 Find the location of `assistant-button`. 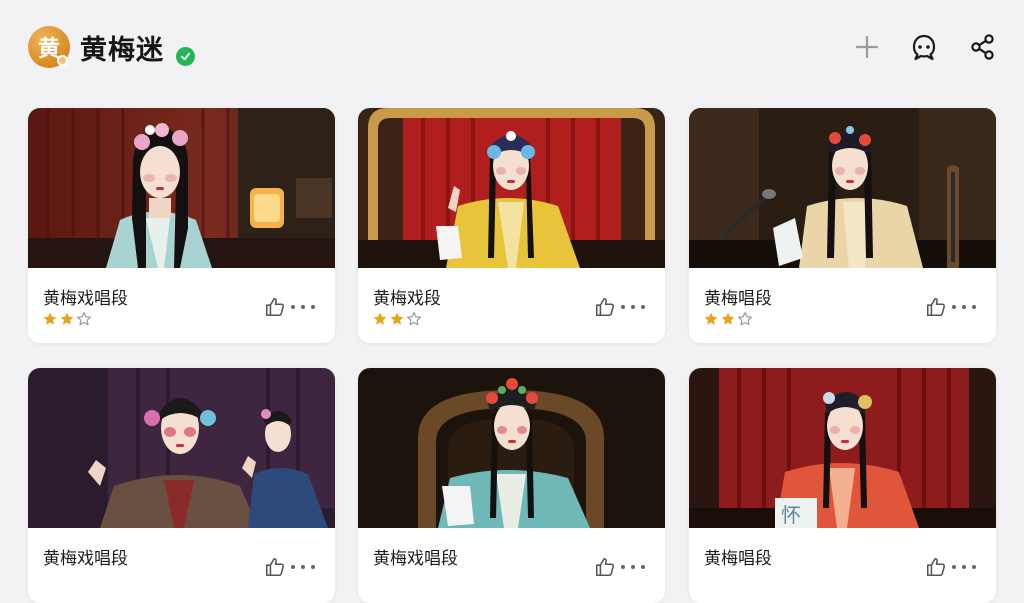

assistant-button is located at coordinates (924, 47).